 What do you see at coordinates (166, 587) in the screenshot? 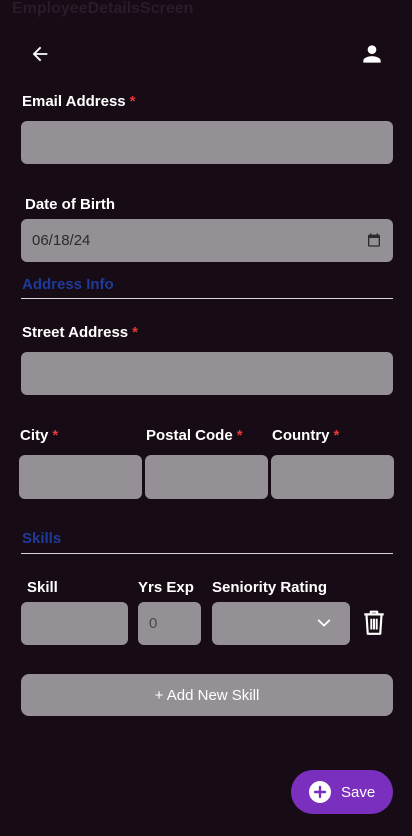
I see `yrs-exp-label: Yrs Exp` at bounding box center [166, 587].